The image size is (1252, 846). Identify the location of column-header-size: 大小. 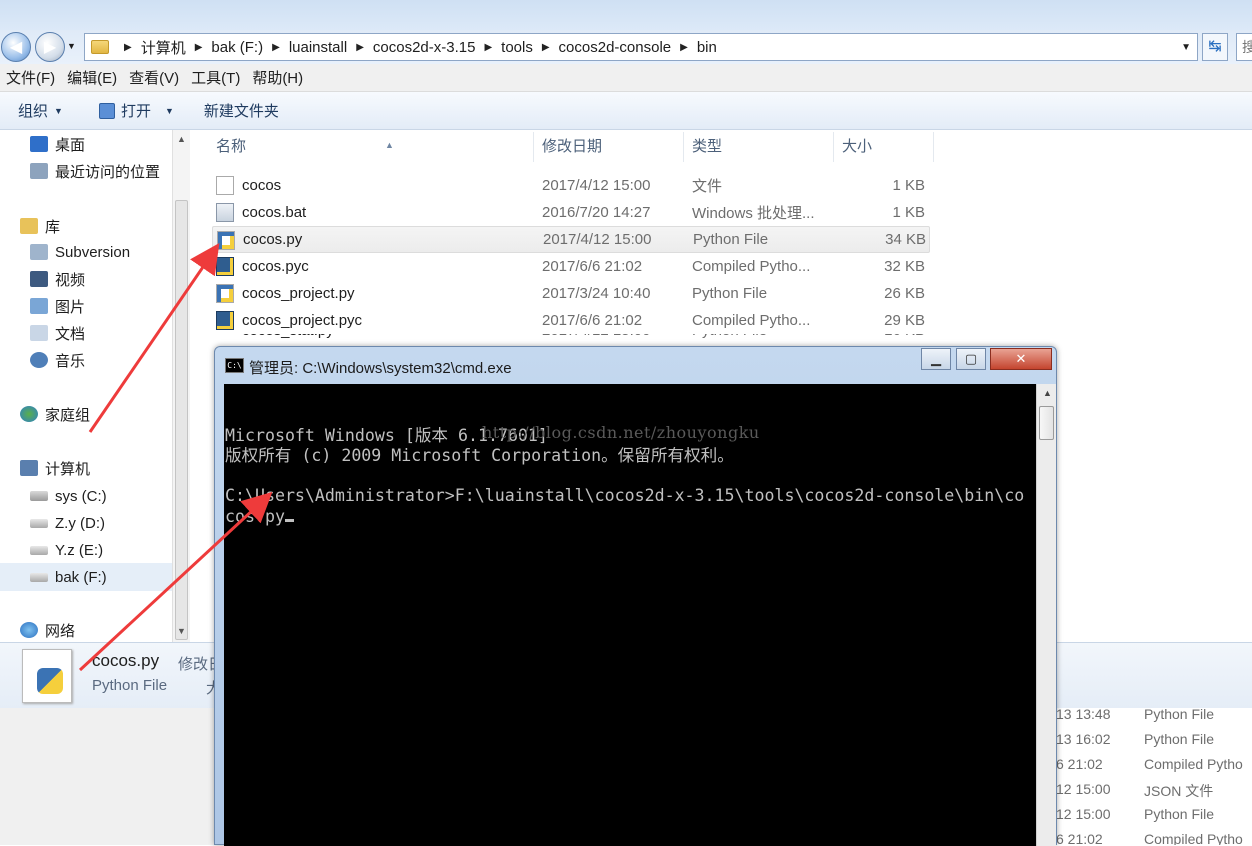
(884, 147).